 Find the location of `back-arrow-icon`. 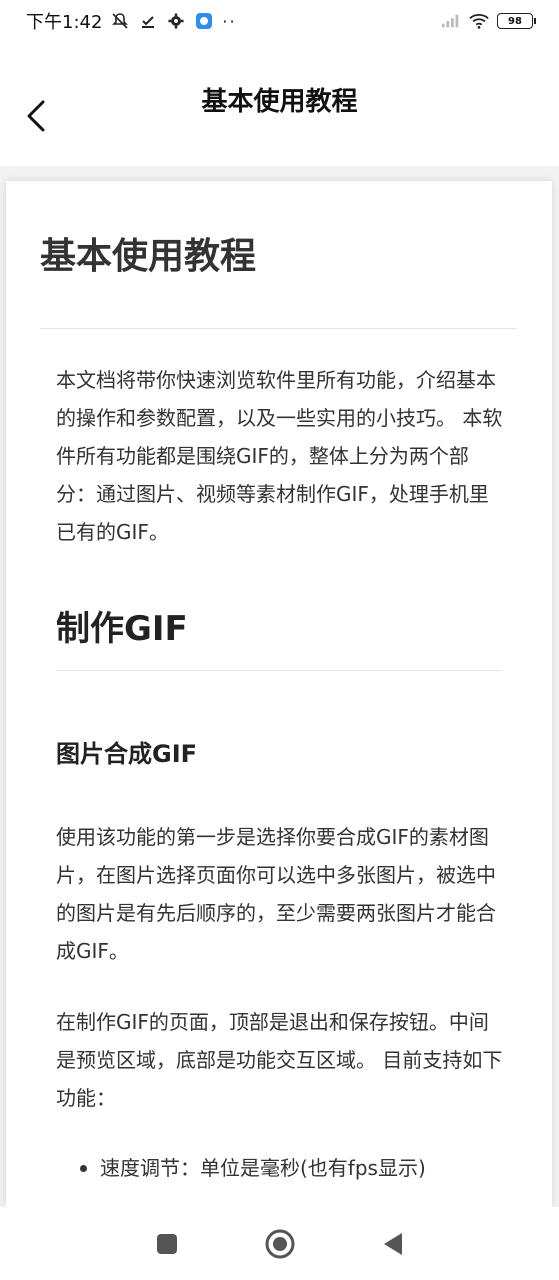

back-arrow-icon is located at coordinates (36, 116).